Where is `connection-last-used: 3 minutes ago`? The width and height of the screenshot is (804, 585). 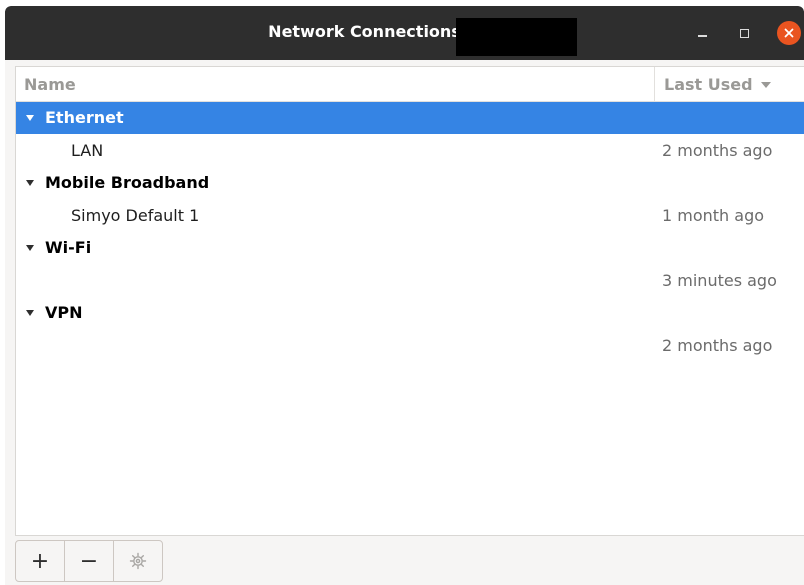
connection-last-used: 3 minutes ago is located at coordinates (719, 280).